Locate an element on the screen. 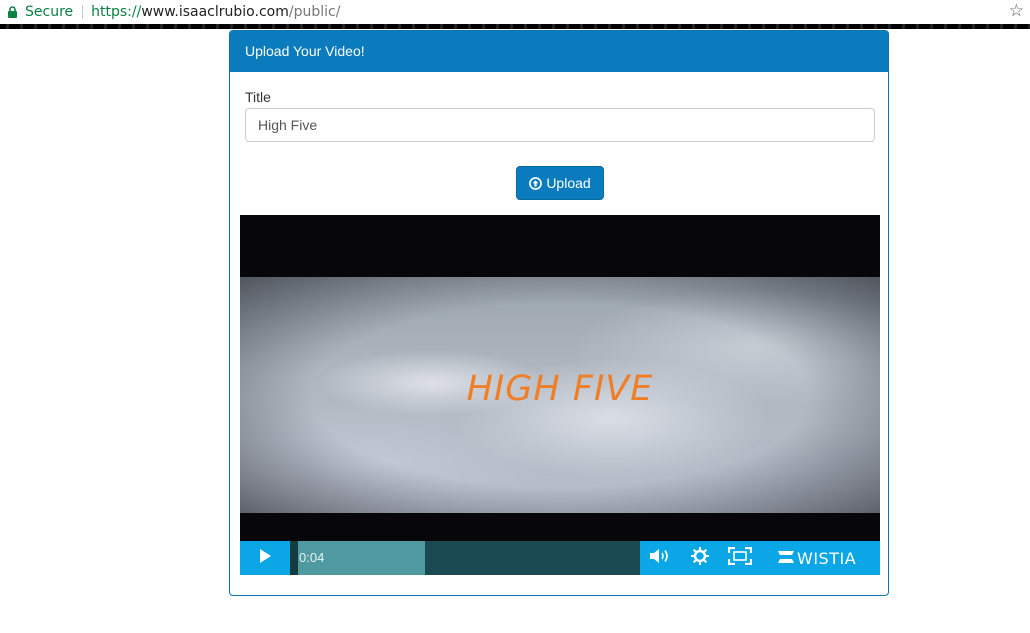 The height and width of the screenshot is (633, 1030). gear-icon is located at coordinates (700, 558).